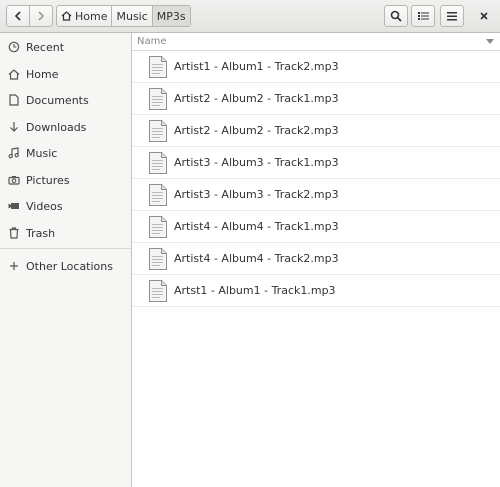  I want to click on trash-icon, so click(14, 233).